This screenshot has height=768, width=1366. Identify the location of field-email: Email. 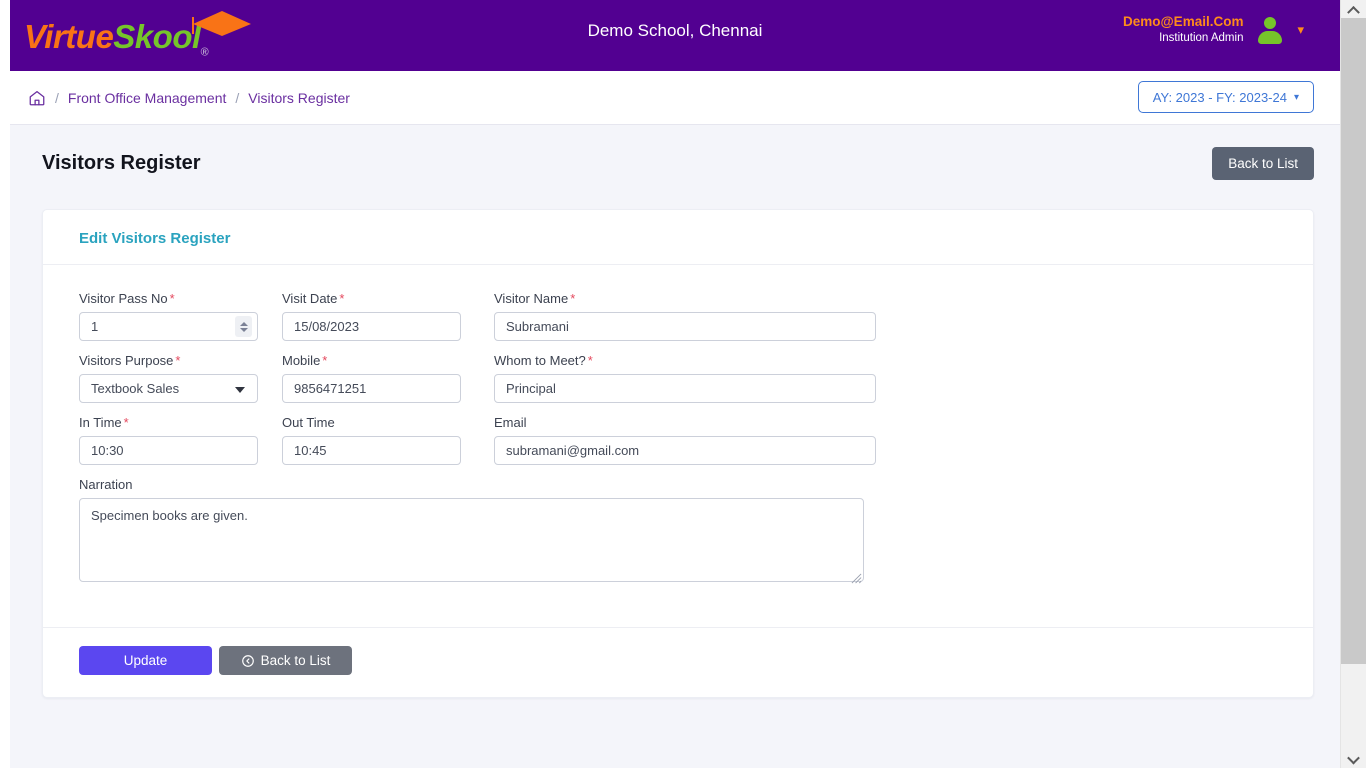
(689, 440).